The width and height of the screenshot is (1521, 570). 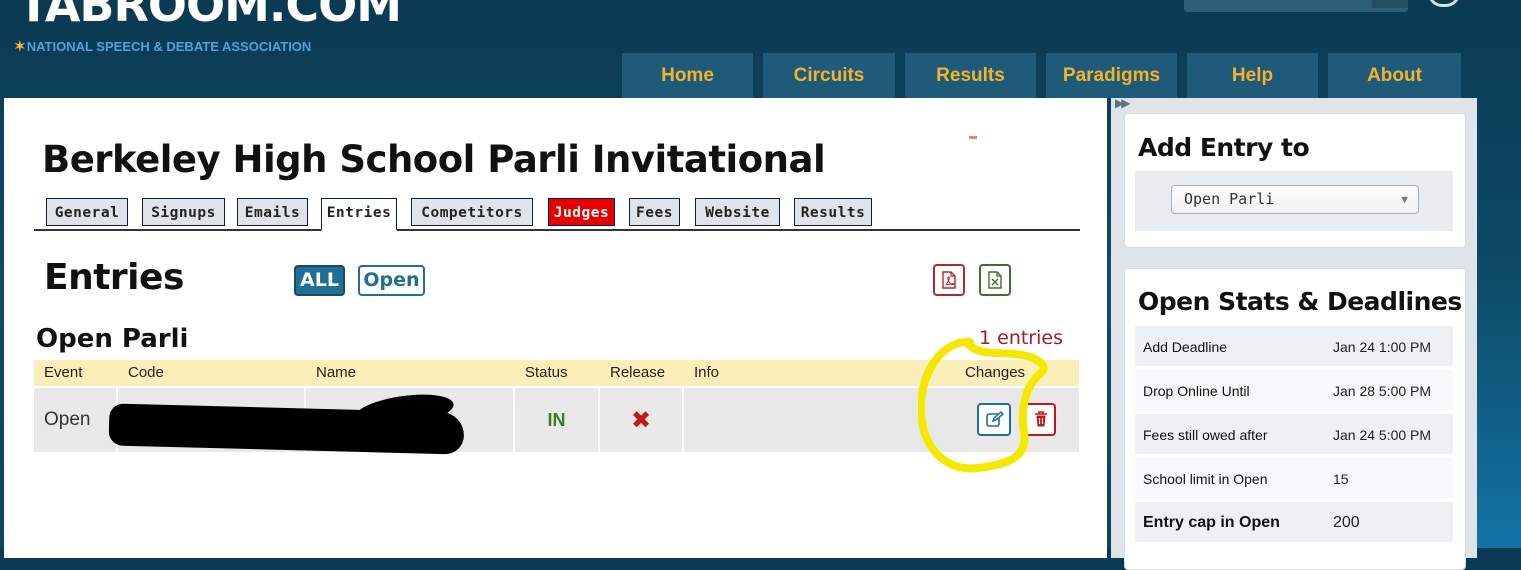 What do you see at coordinates (654, 212) in the screenshot?
I see `tab-fees: Fees` at bounding box center [654, 212].